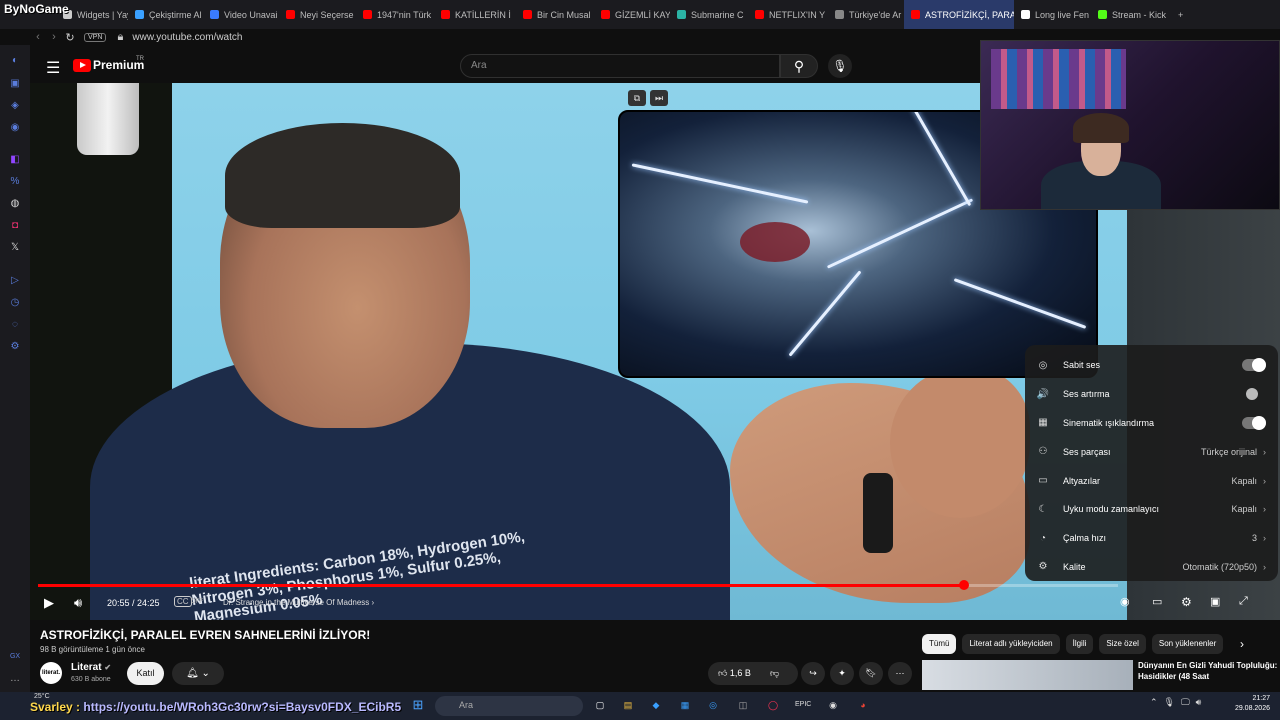 Image resolution: width=1280 pixels, height=720 pixels. I want to click on browser-tab: ASTROFİZİKÇİ, PARALE, so click(959, 14).